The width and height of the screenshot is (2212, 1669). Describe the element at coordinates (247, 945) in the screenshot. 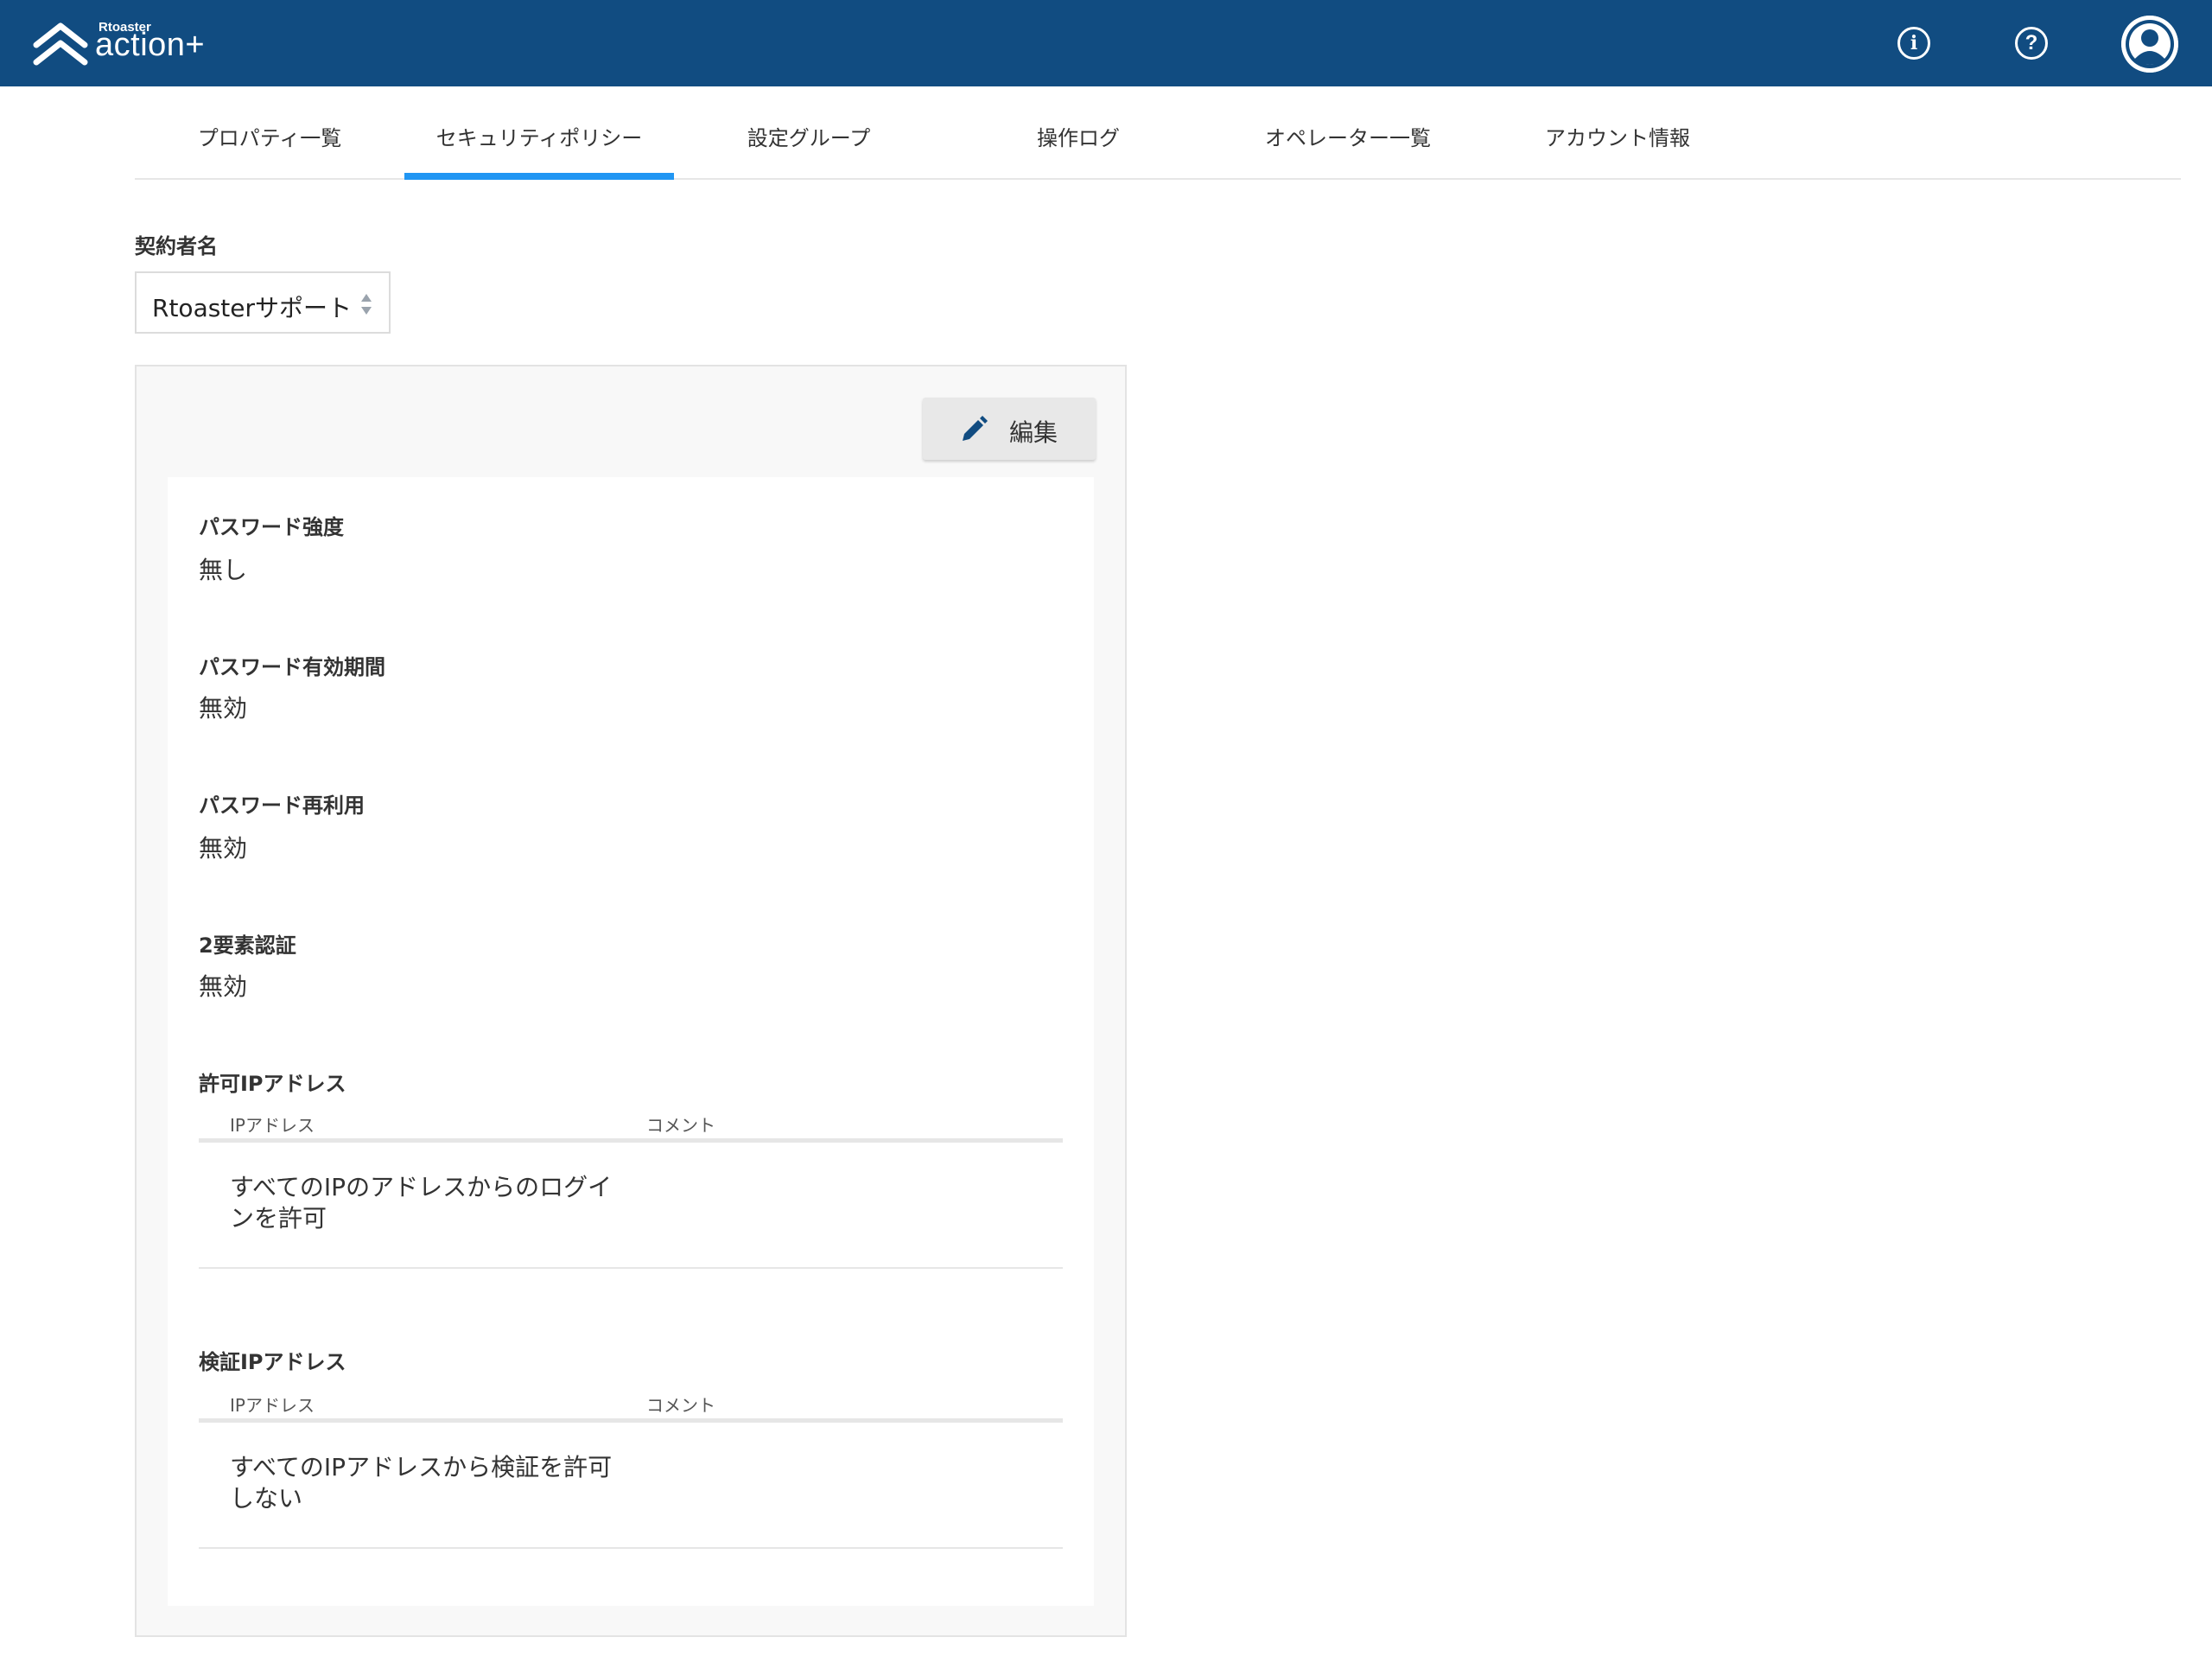

I see `two-factor-title: 2要素認証` at that location.